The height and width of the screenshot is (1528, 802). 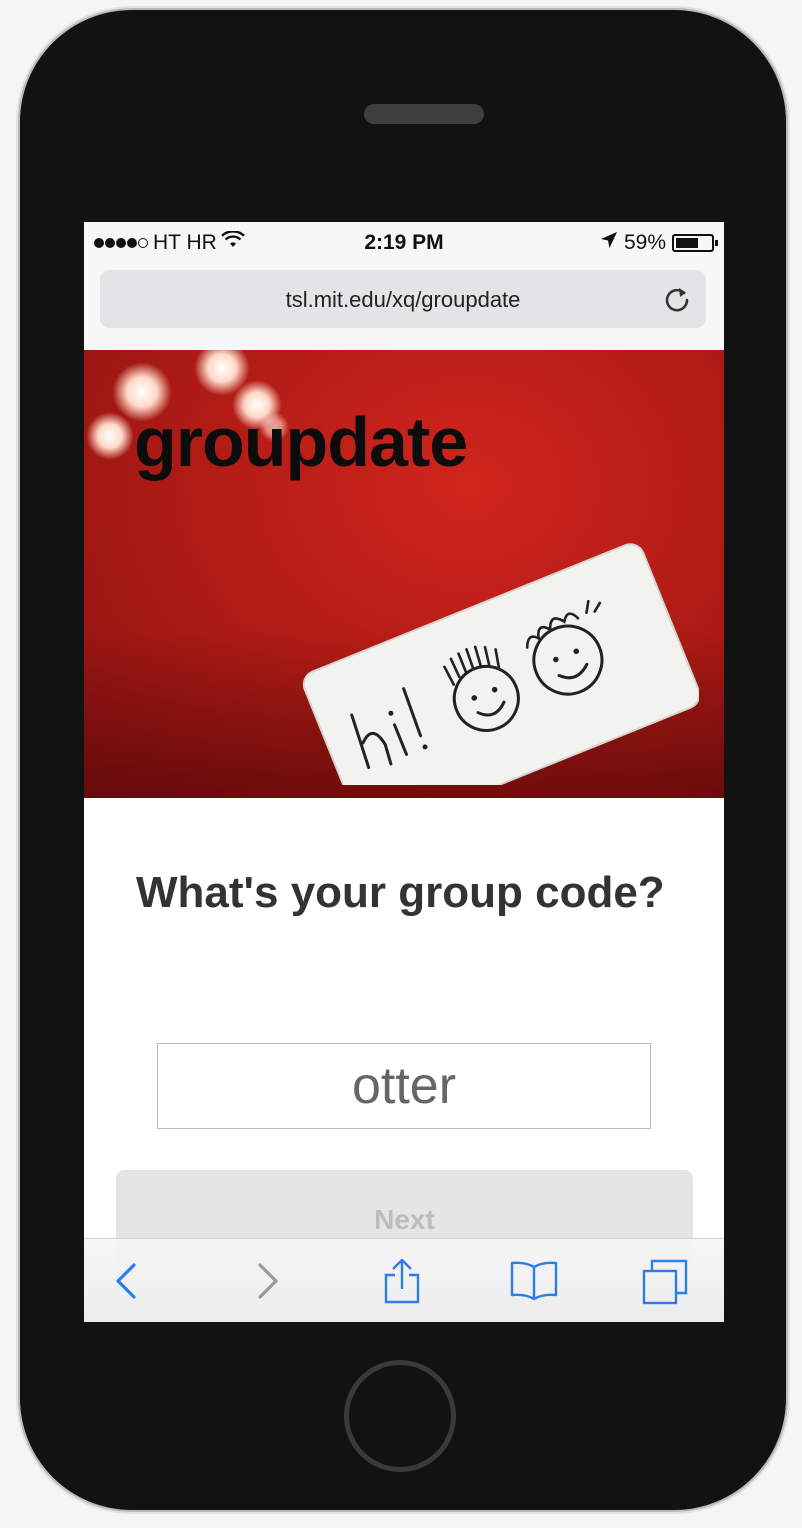 What do you see at coordinates (695, 243) in the screenshot?
I see `battery-icon` at bounding box center [695, 243].